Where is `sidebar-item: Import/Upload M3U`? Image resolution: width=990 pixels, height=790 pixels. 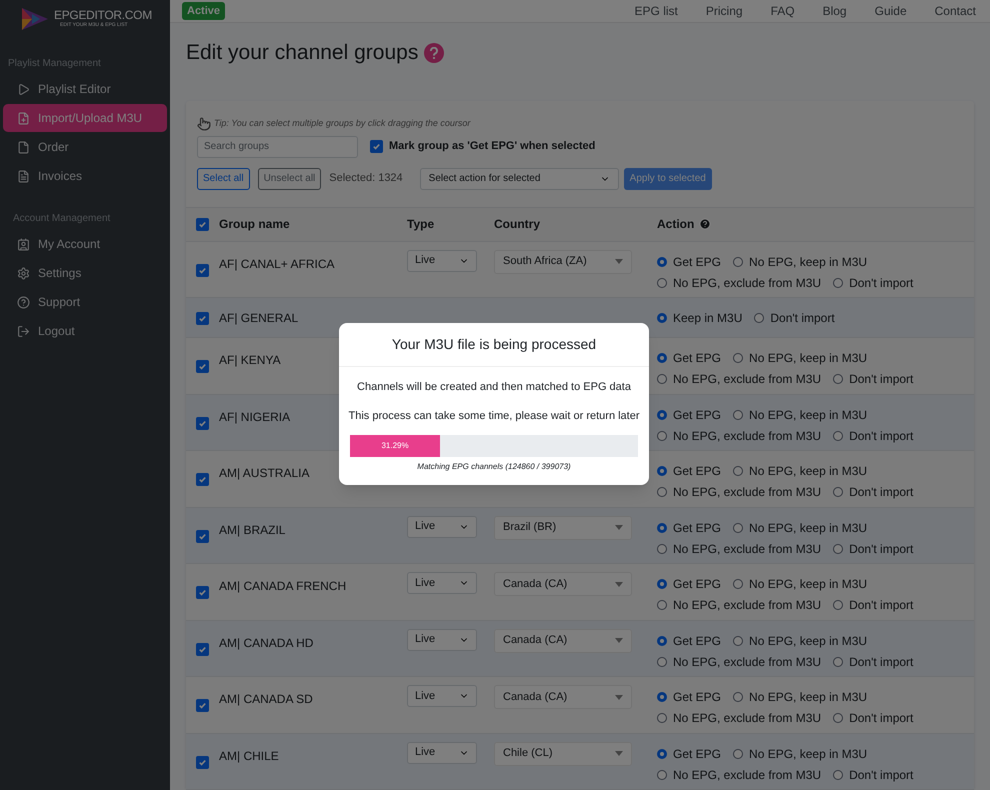
sidebar-item: Import/Upload M3U is located at coordinates (85, 118).